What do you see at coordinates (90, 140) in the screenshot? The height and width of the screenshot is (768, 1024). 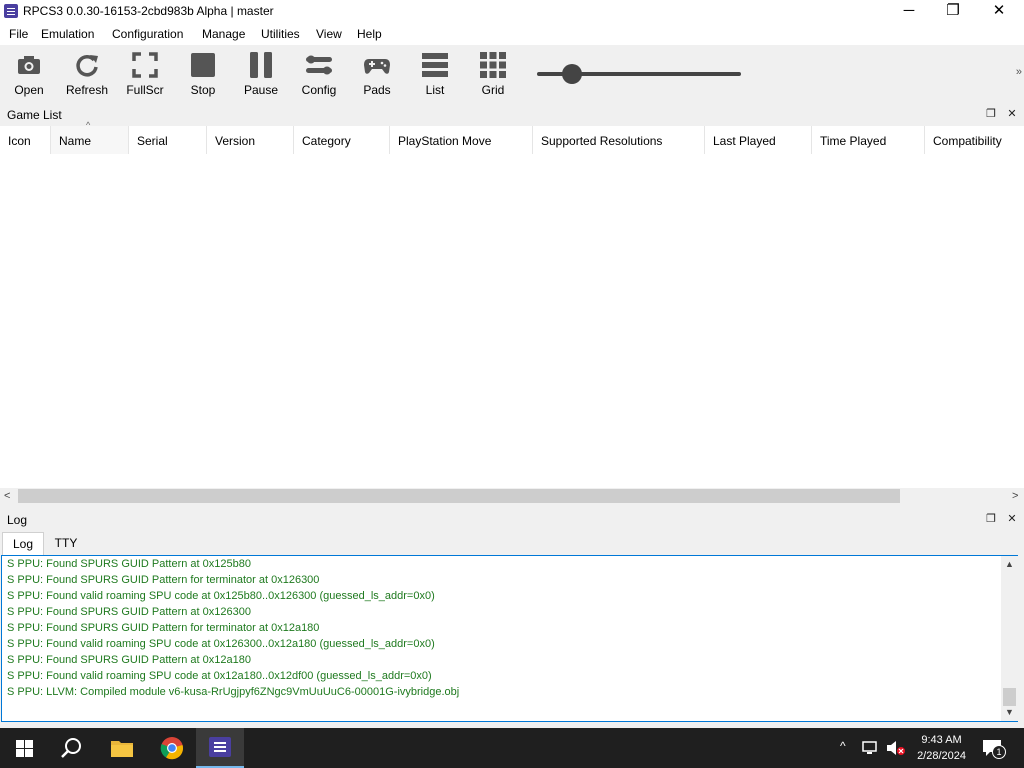 I see `column-header-name: Name` at bounding box center [90, 140].